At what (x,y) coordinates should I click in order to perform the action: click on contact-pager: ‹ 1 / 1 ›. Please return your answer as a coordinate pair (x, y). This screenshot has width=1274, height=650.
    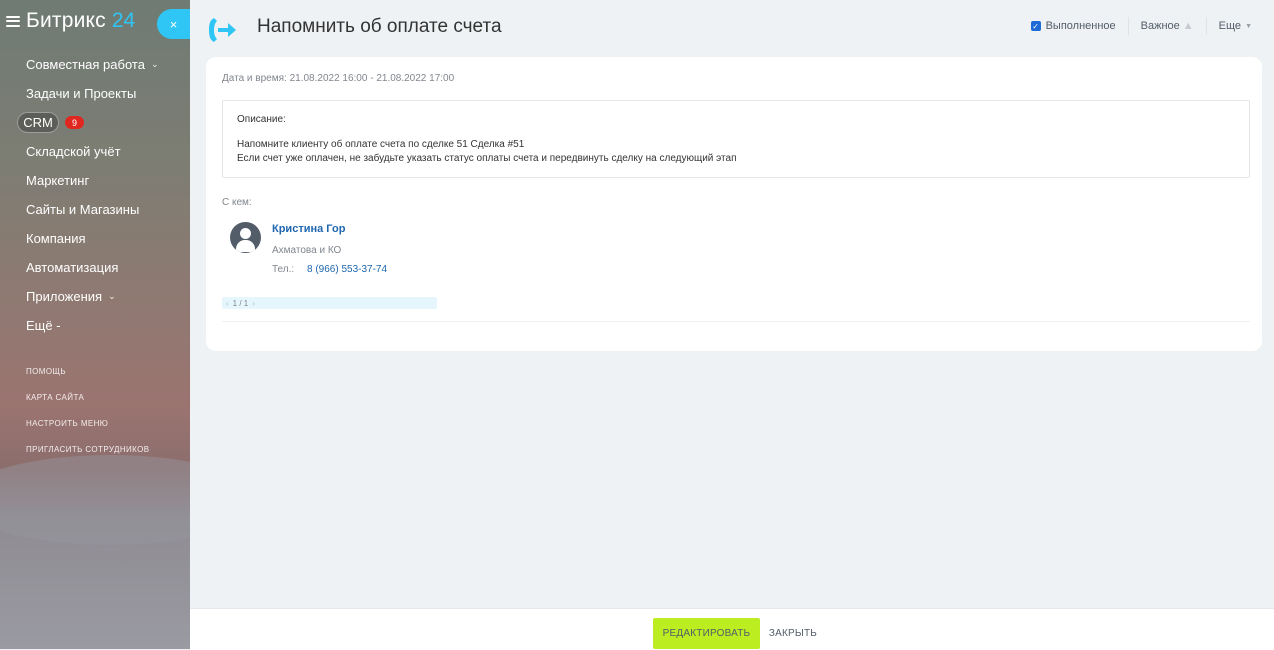
    Looking at the image, I should click on (329, 303).